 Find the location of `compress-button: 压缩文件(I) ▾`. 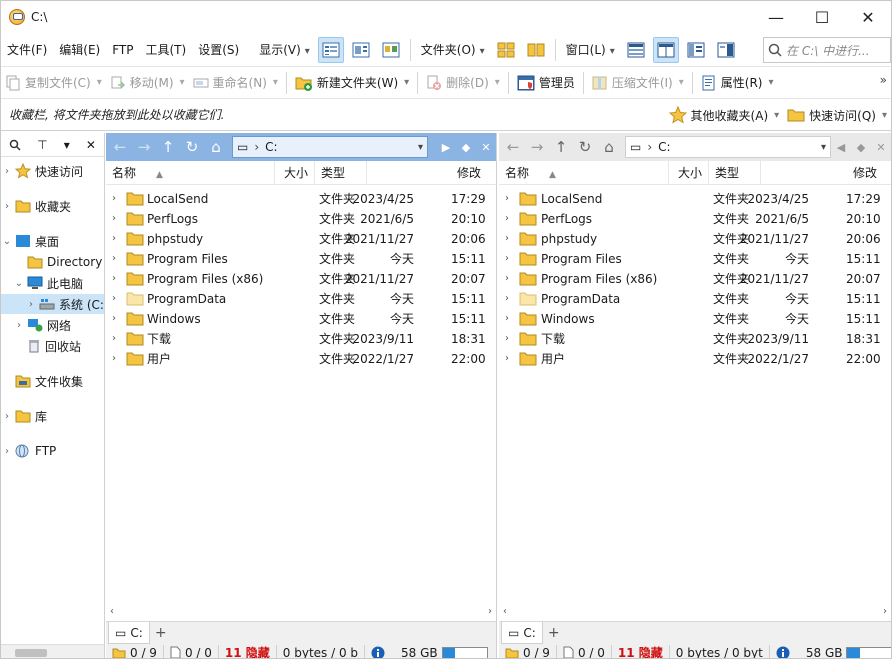

compress-button: 压缩文件(I) ▾ is located at coordinates (638, 83).